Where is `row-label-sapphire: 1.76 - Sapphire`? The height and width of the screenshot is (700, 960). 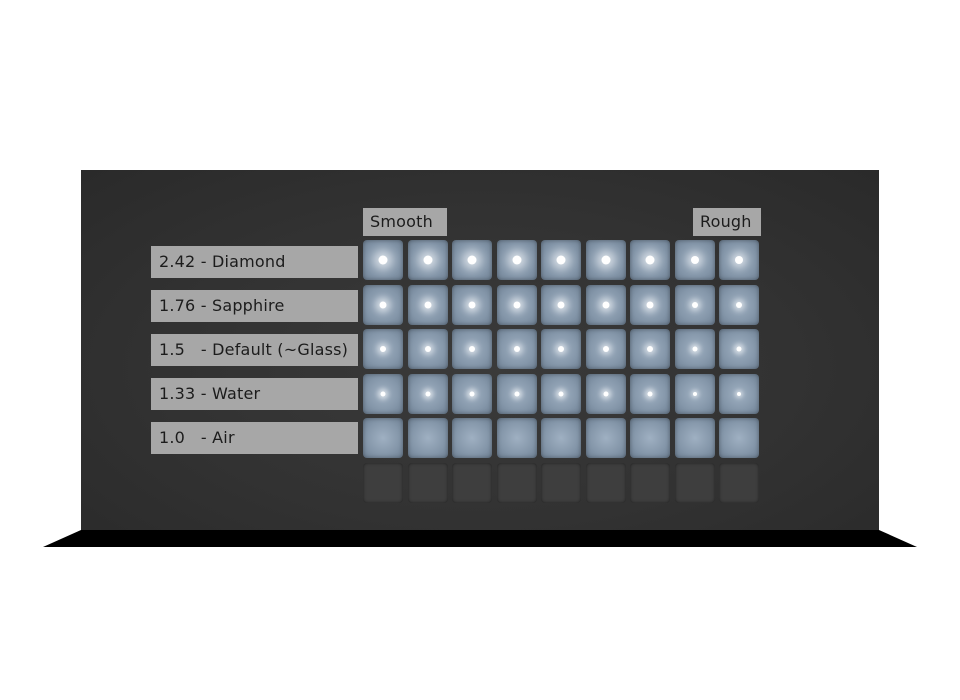
row-label-sapphire: 1.76 - Sapphire is located at coordinates (254, 306).